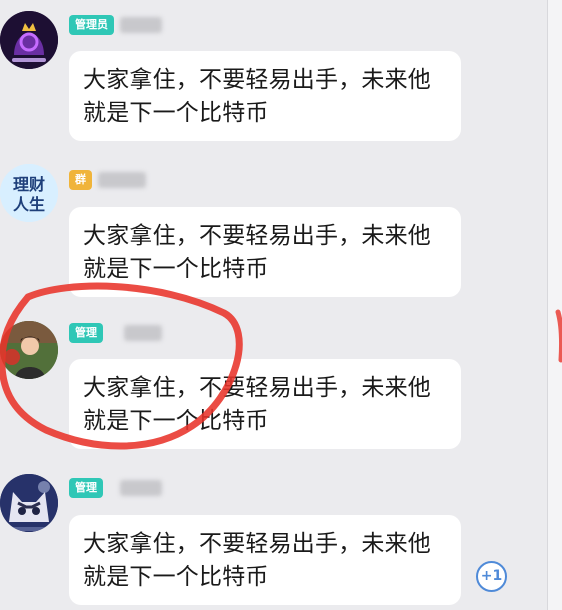 The image size is (562, 610). I want to click on person-avatar-icon, so click(29, 350).